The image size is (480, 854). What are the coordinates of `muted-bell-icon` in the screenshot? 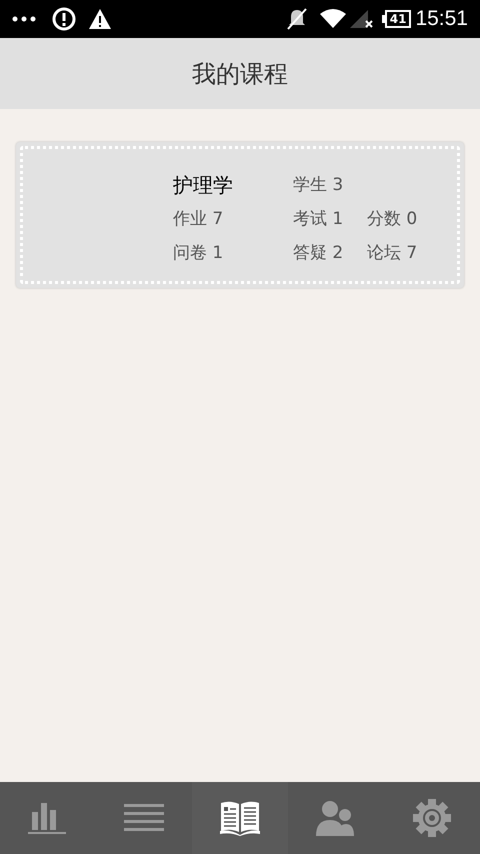 It's located at (297, 19).